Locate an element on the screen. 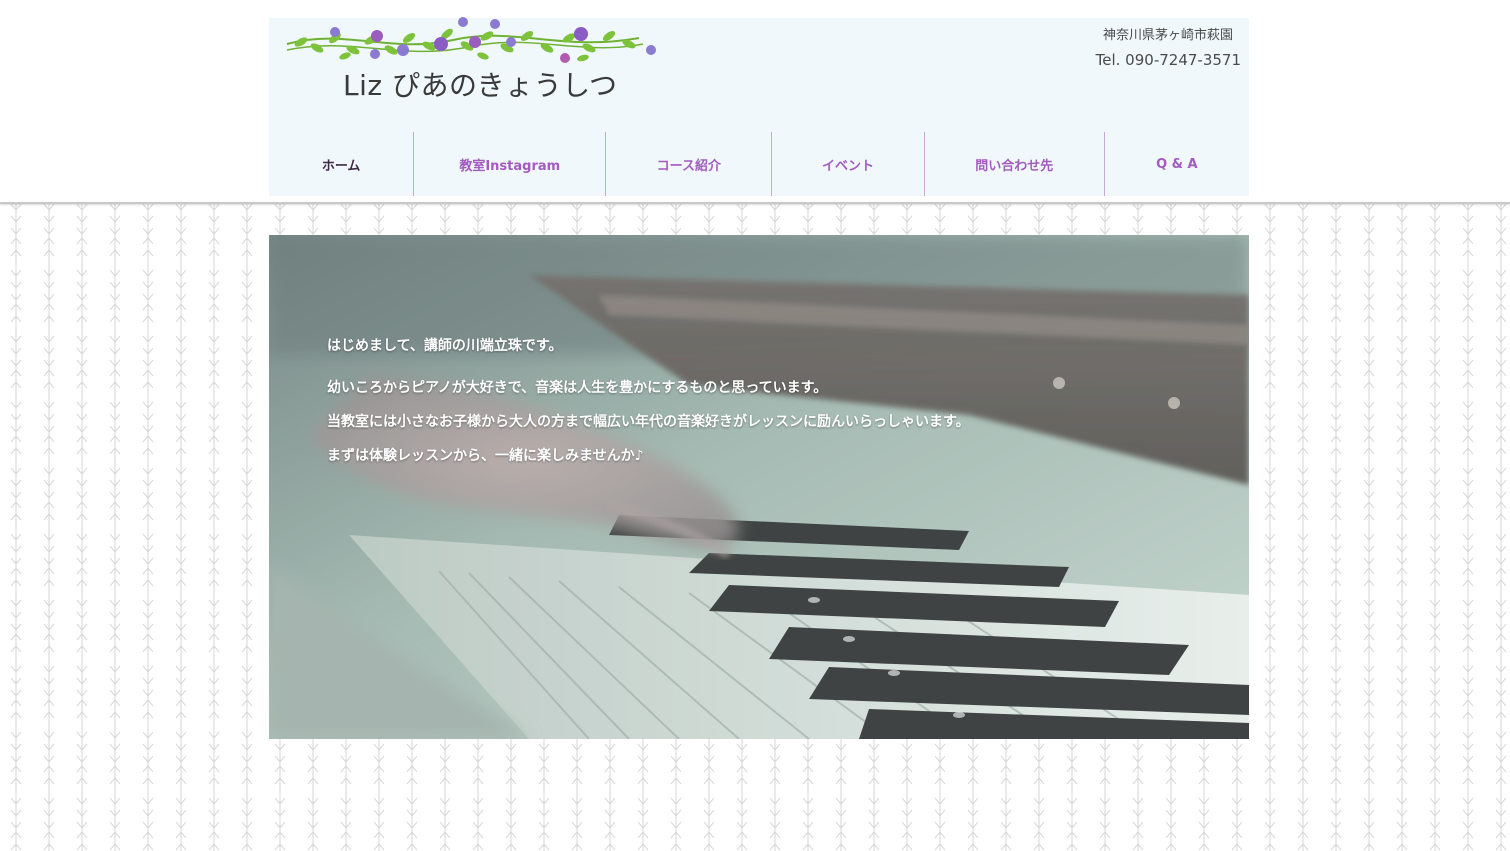 Image resolution: width=1510 pixels, height=851 pixels. nav-item-contact: 問い合わせ先 is located at coordinates (1013, 164).